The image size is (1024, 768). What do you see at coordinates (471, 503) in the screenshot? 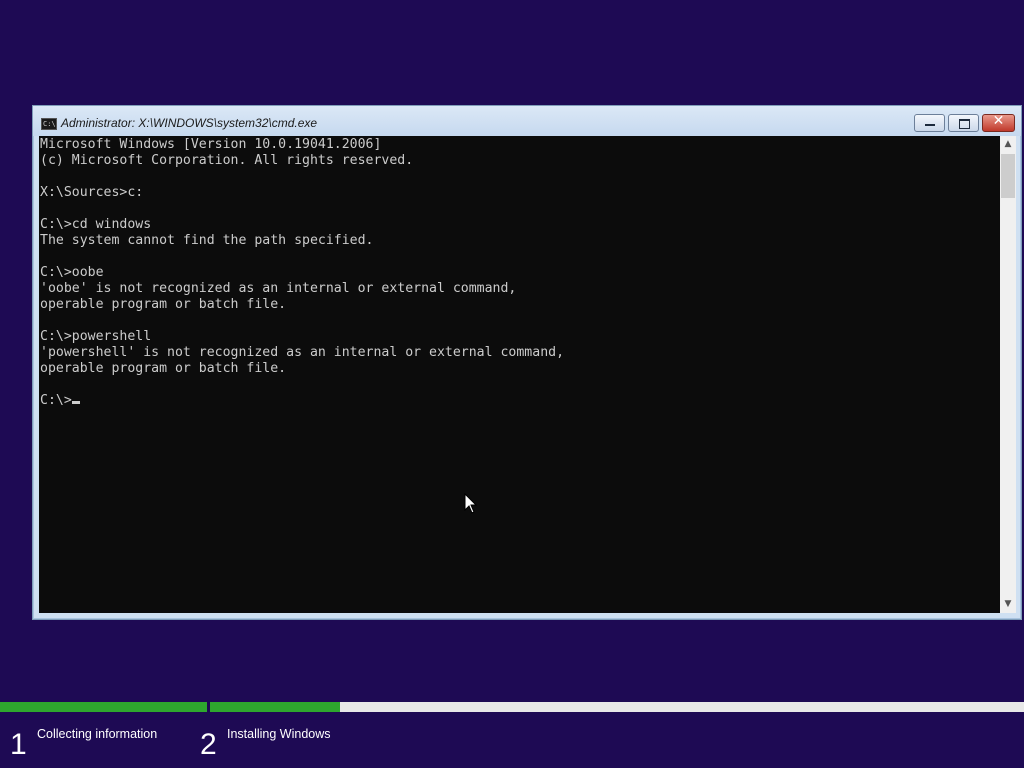
I see `mouse-pointer-icon` at bounding box center [471, 503].